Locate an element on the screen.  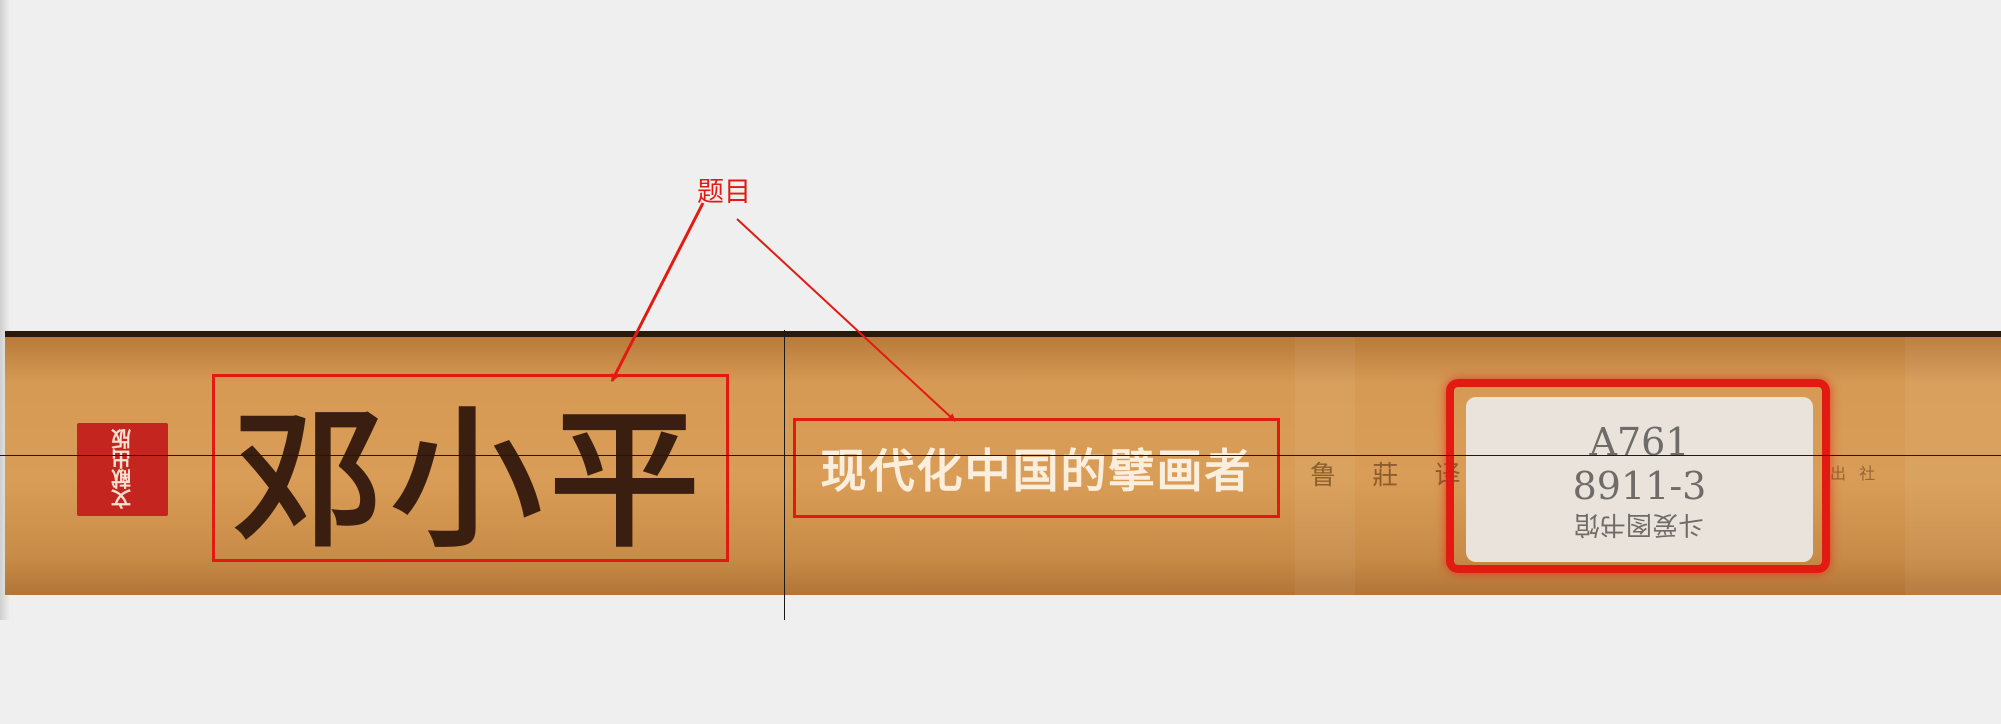
arrow-to-title is located at coordinates (657, 292).